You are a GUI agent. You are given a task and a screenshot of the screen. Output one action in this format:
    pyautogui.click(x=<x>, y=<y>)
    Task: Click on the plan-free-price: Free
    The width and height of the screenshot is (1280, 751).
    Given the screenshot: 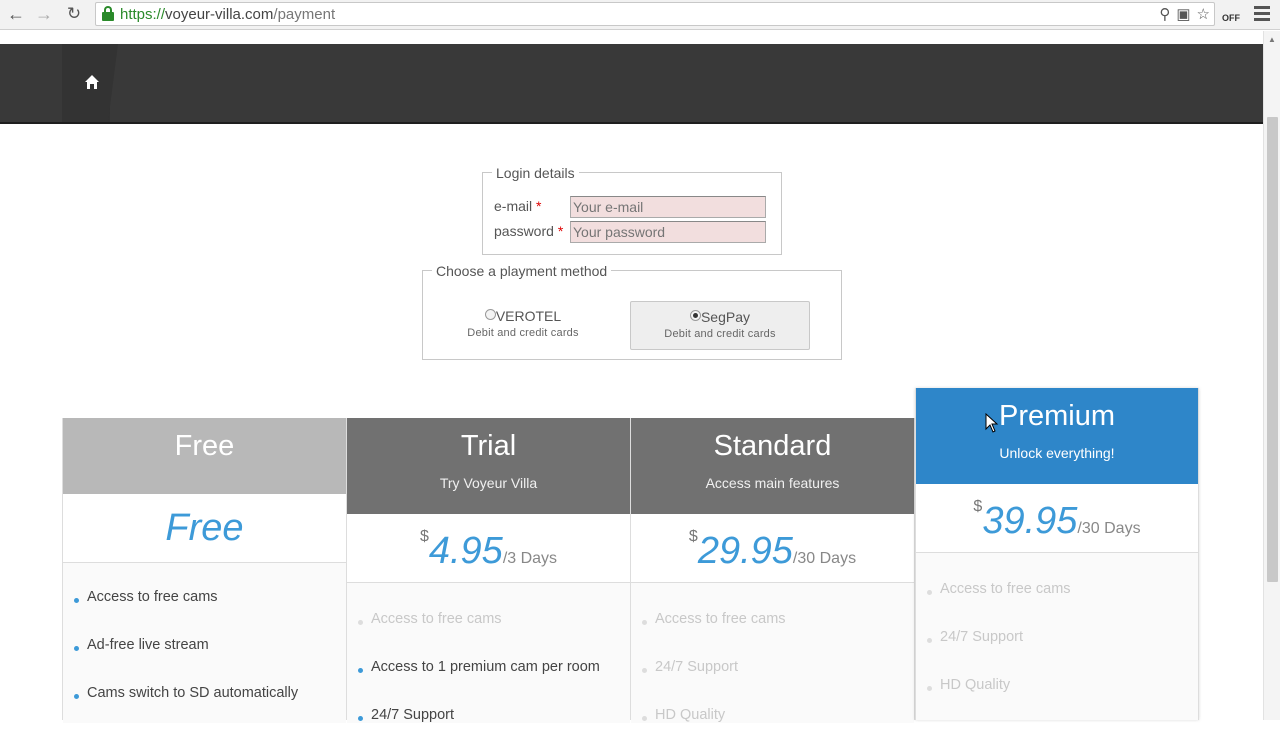 What is the action you would take?
    pyautogui.click(x=204, y=528)
    